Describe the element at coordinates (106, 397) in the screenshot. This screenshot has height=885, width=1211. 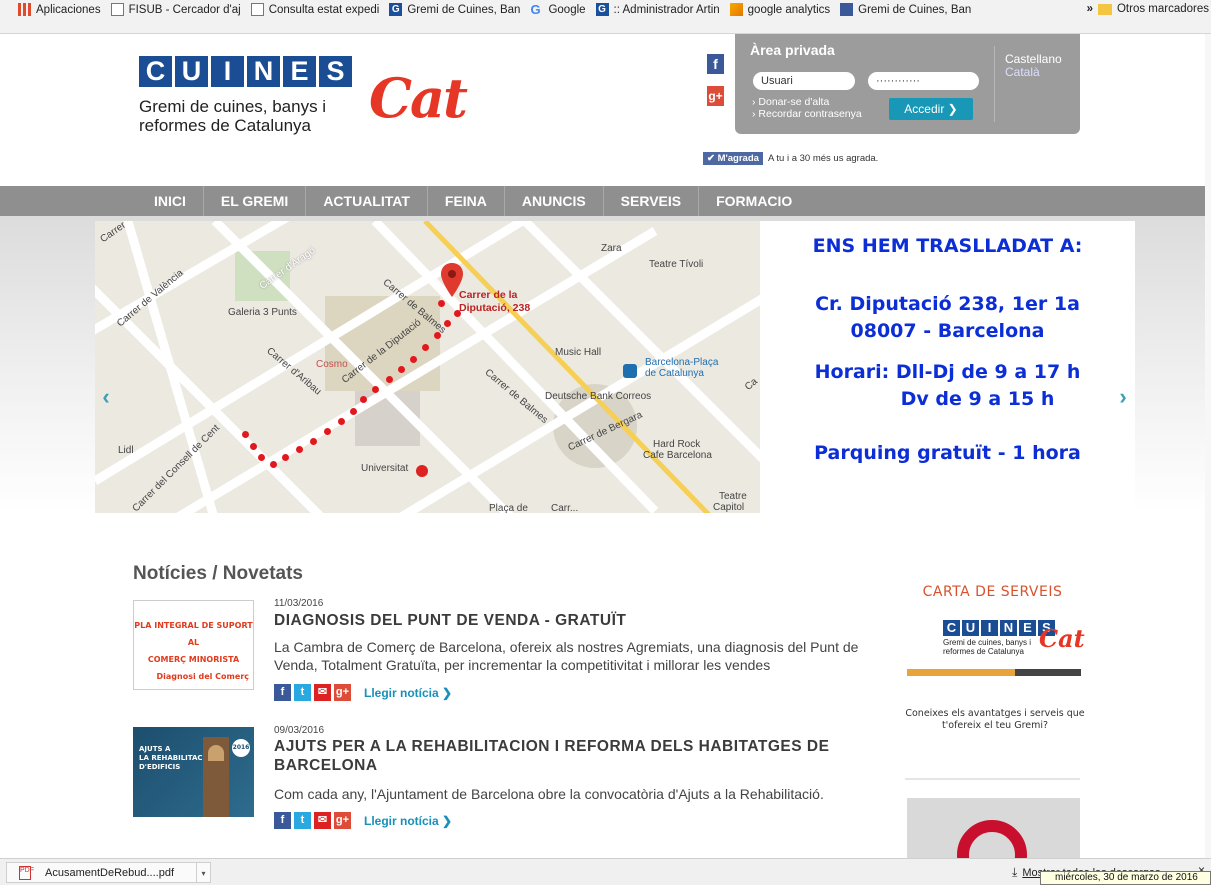
I see `slider-prev-button: ‹` at that location.